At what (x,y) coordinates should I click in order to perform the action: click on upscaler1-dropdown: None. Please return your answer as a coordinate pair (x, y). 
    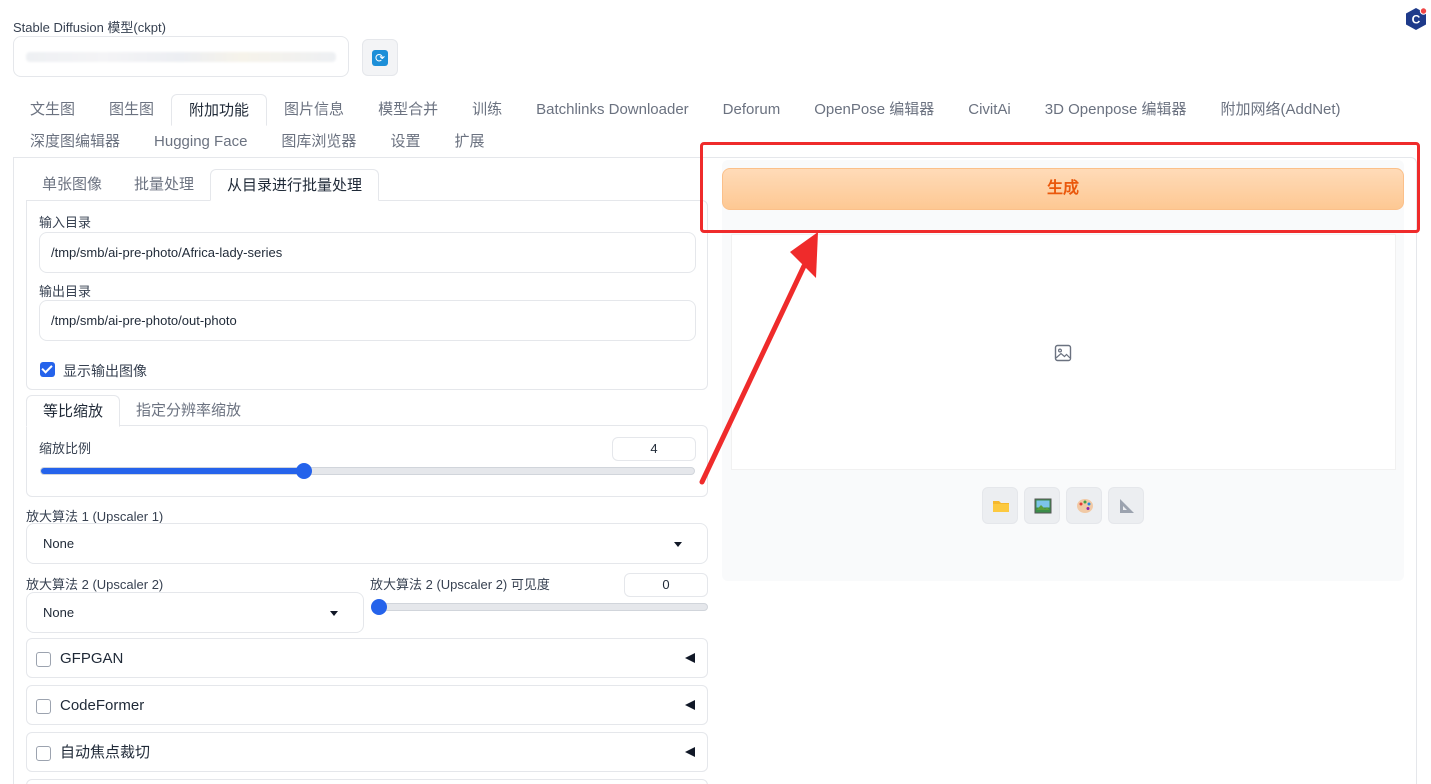
    Looking at the image, I should click on (367, 543).